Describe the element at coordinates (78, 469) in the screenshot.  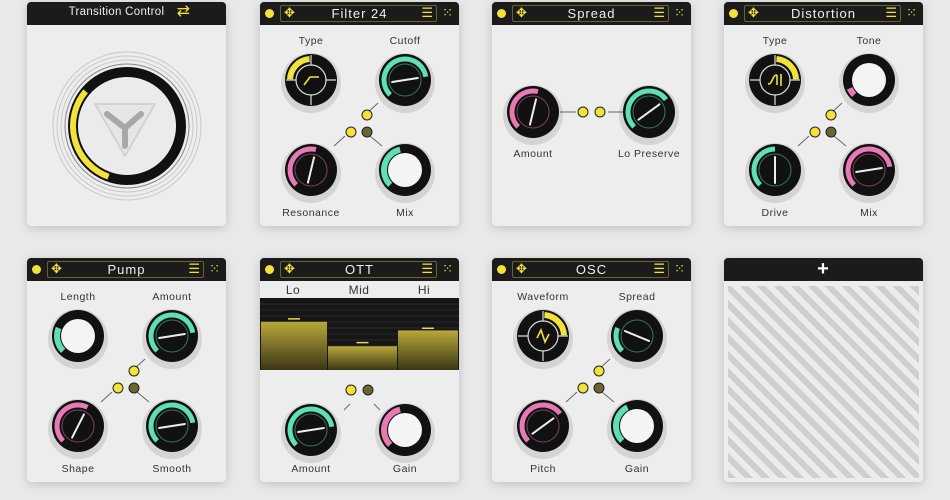
I see `knob-label: Shape` at that location.